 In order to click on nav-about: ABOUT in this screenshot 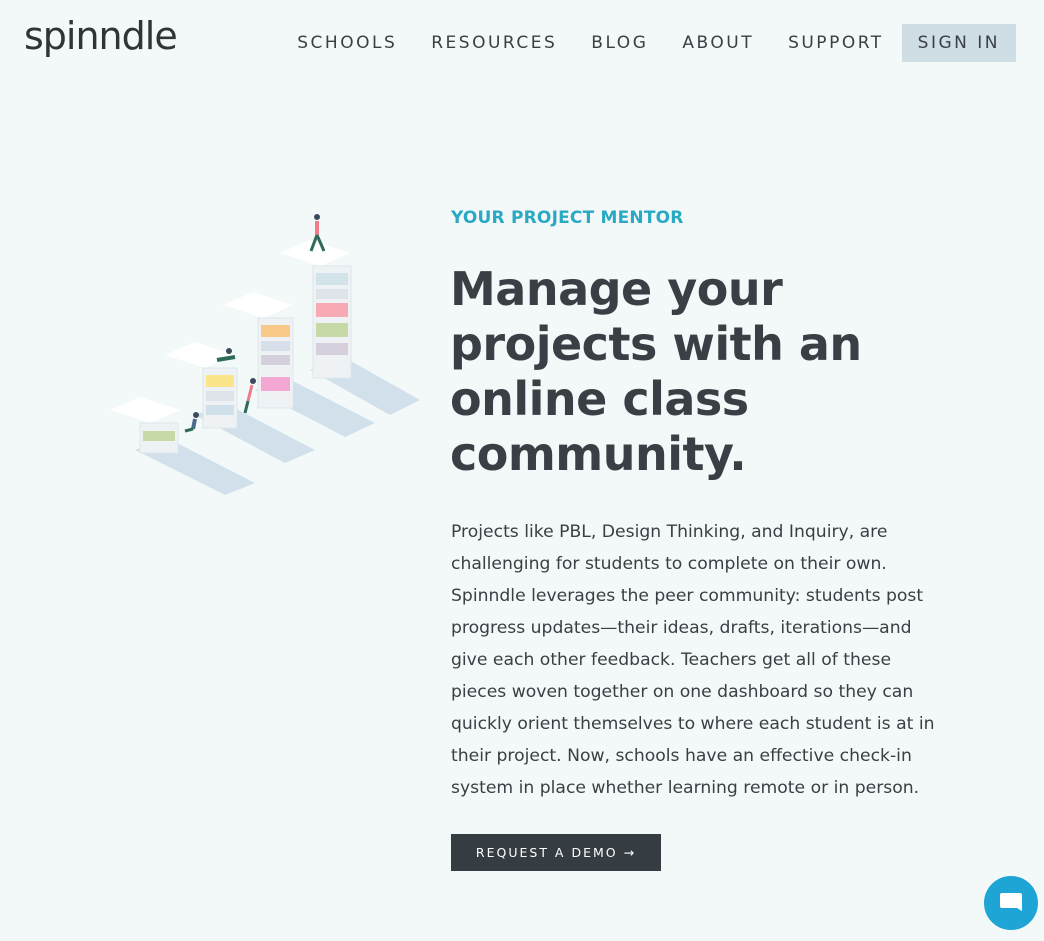, I will do `click(718, 43)`.